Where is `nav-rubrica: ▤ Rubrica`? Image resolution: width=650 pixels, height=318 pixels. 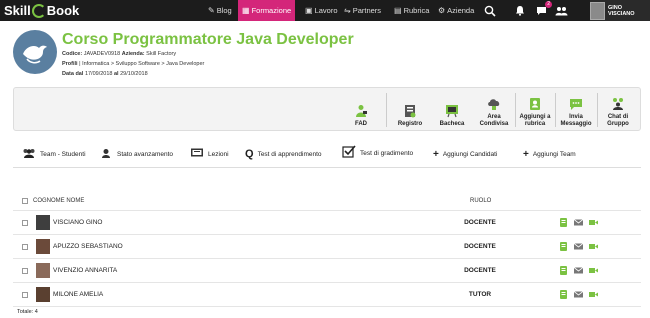
nav-rubrica: ▤ Rubrica is located at coordinates (411, 10).